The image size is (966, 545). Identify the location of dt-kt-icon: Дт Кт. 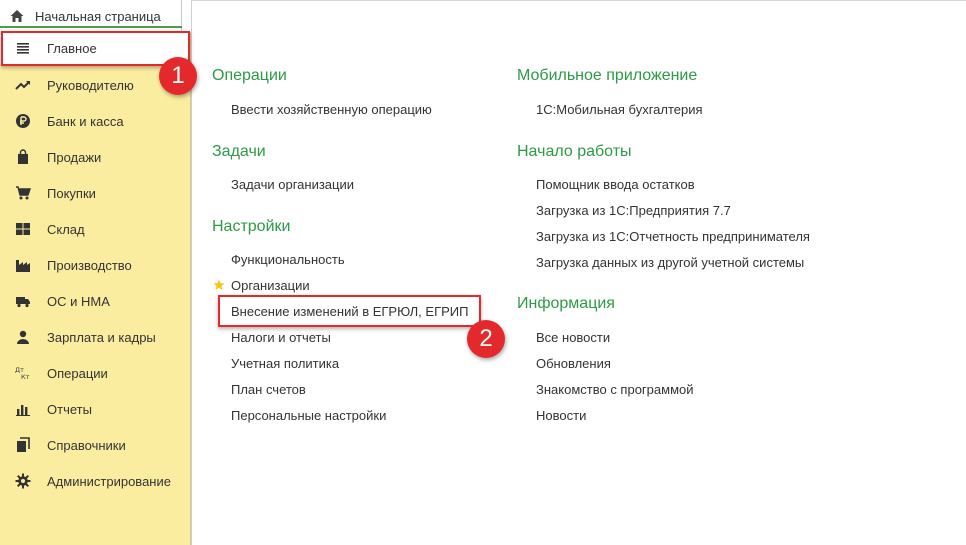
(23, 373).